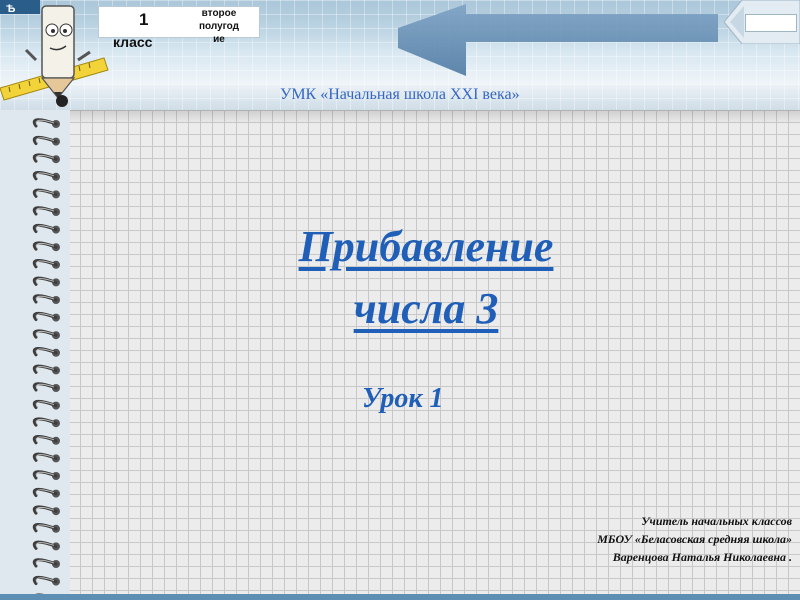 The width and height of the screenshot is (800, 600). What do you see at coordinates (716, 521) in the screenshot?
I see `teacher-line-1: Учитель начальных классов` at bounding box center [716, 521].